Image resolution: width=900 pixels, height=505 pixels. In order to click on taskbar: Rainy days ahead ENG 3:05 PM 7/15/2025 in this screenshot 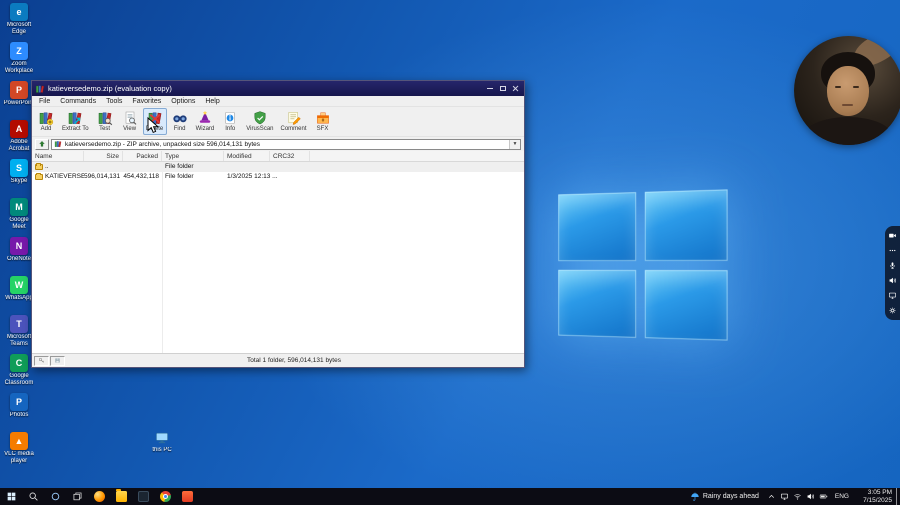, I will do `click(450, 496)`.